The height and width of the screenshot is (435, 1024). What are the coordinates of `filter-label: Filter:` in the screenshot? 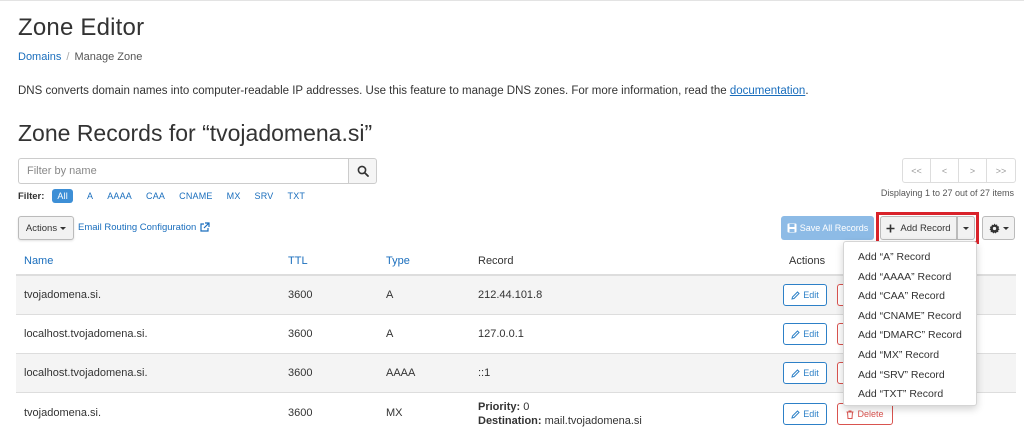 It's located at (31, 196).